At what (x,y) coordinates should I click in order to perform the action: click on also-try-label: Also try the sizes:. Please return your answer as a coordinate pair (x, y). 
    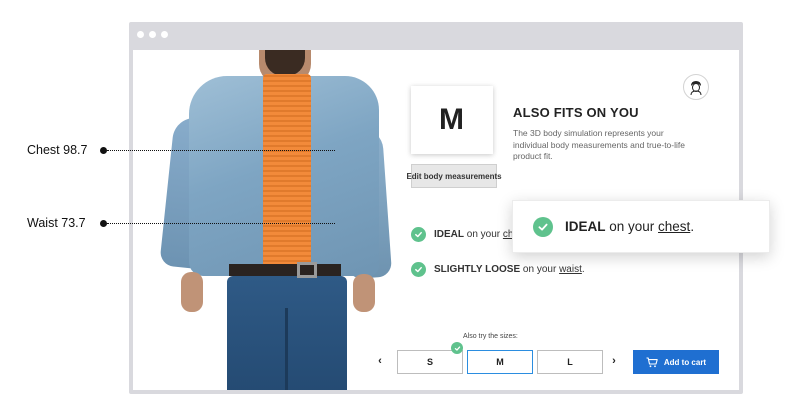
    Looking at the image, I should click on (490, 336).